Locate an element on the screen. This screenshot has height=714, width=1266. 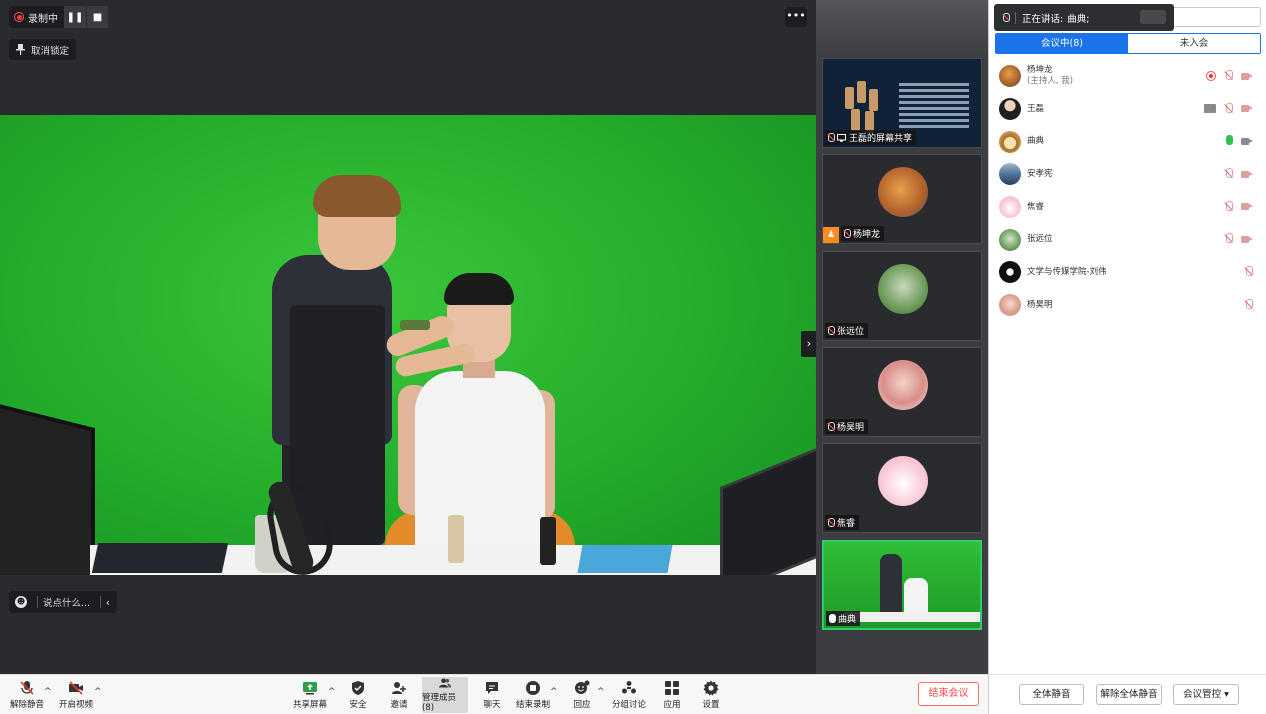
preview-person is located at coordinates (916, 596).